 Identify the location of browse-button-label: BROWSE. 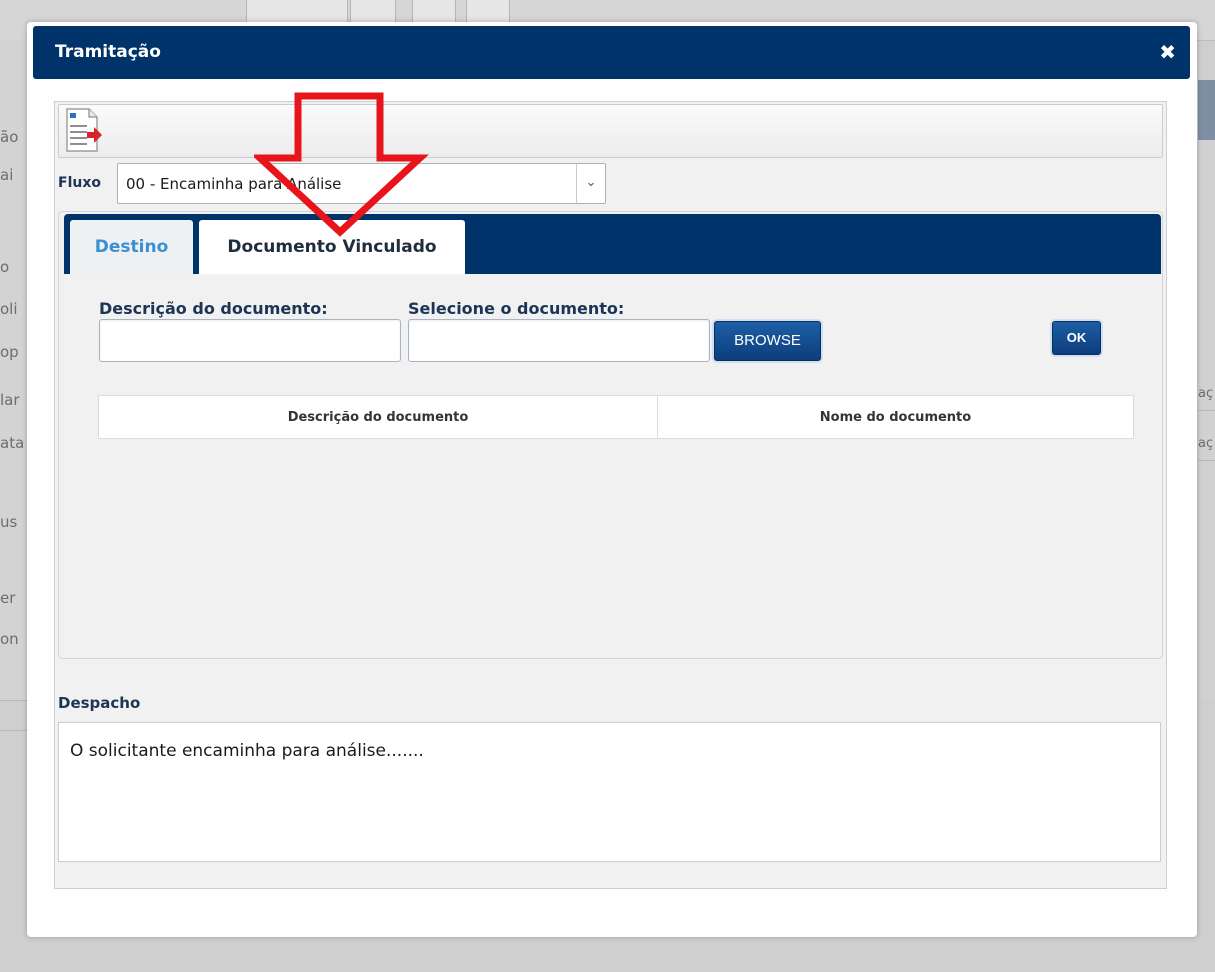
(767, 340).